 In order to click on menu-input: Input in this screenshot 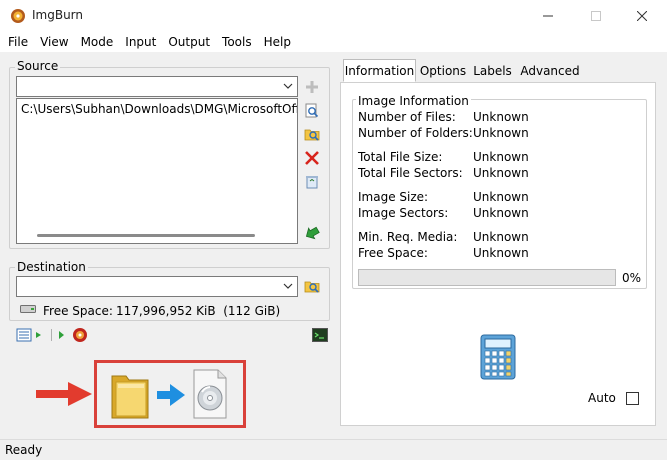, I will do `click(140, 42)`.